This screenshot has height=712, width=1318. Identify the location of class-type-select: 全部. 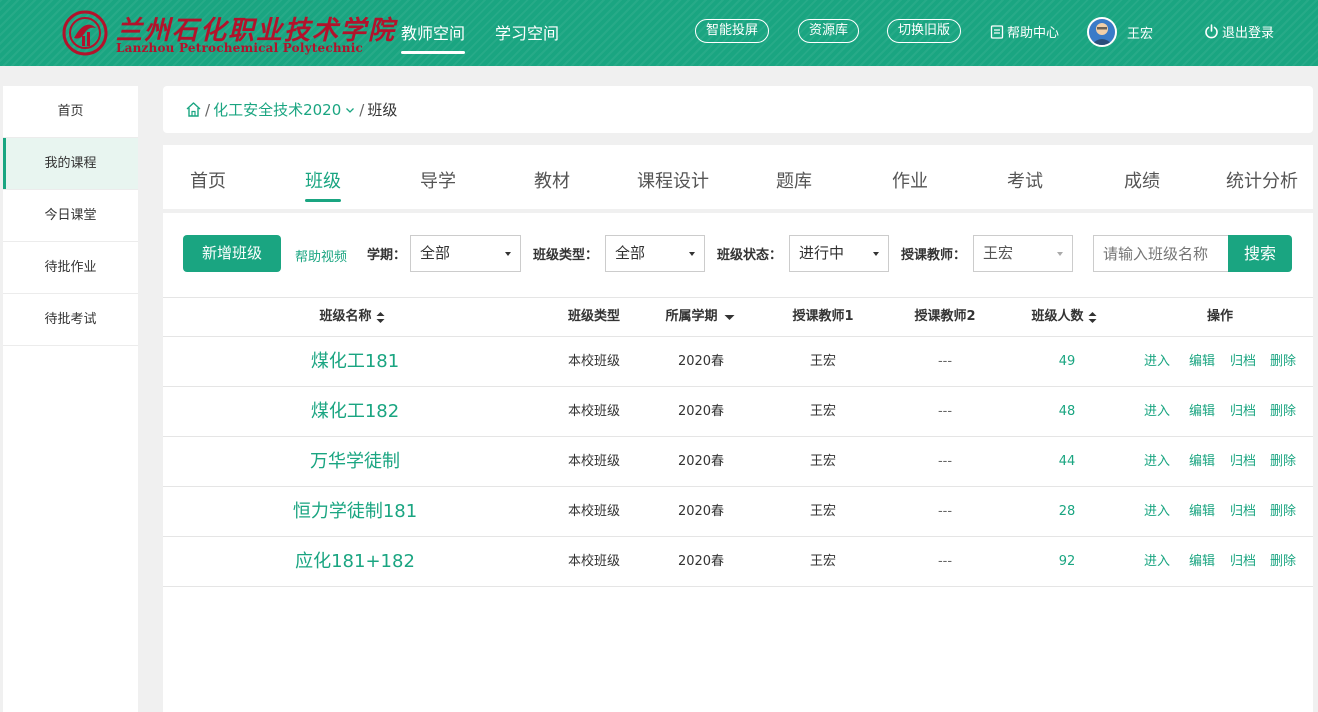
(655, 253).